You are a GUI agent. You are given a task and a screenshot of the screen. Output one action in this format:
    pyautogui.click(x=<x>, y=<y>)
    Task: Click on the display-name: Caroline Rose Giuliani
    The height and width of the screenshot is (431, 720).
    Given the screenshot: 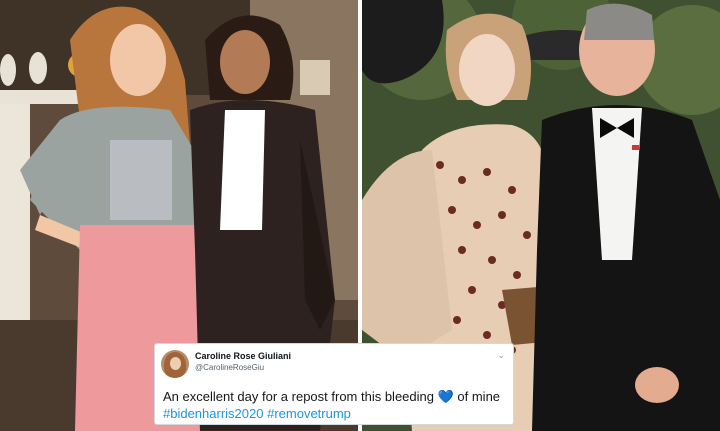 What is the action you would take?
    pyautogui.click(x=243, y=356)
    